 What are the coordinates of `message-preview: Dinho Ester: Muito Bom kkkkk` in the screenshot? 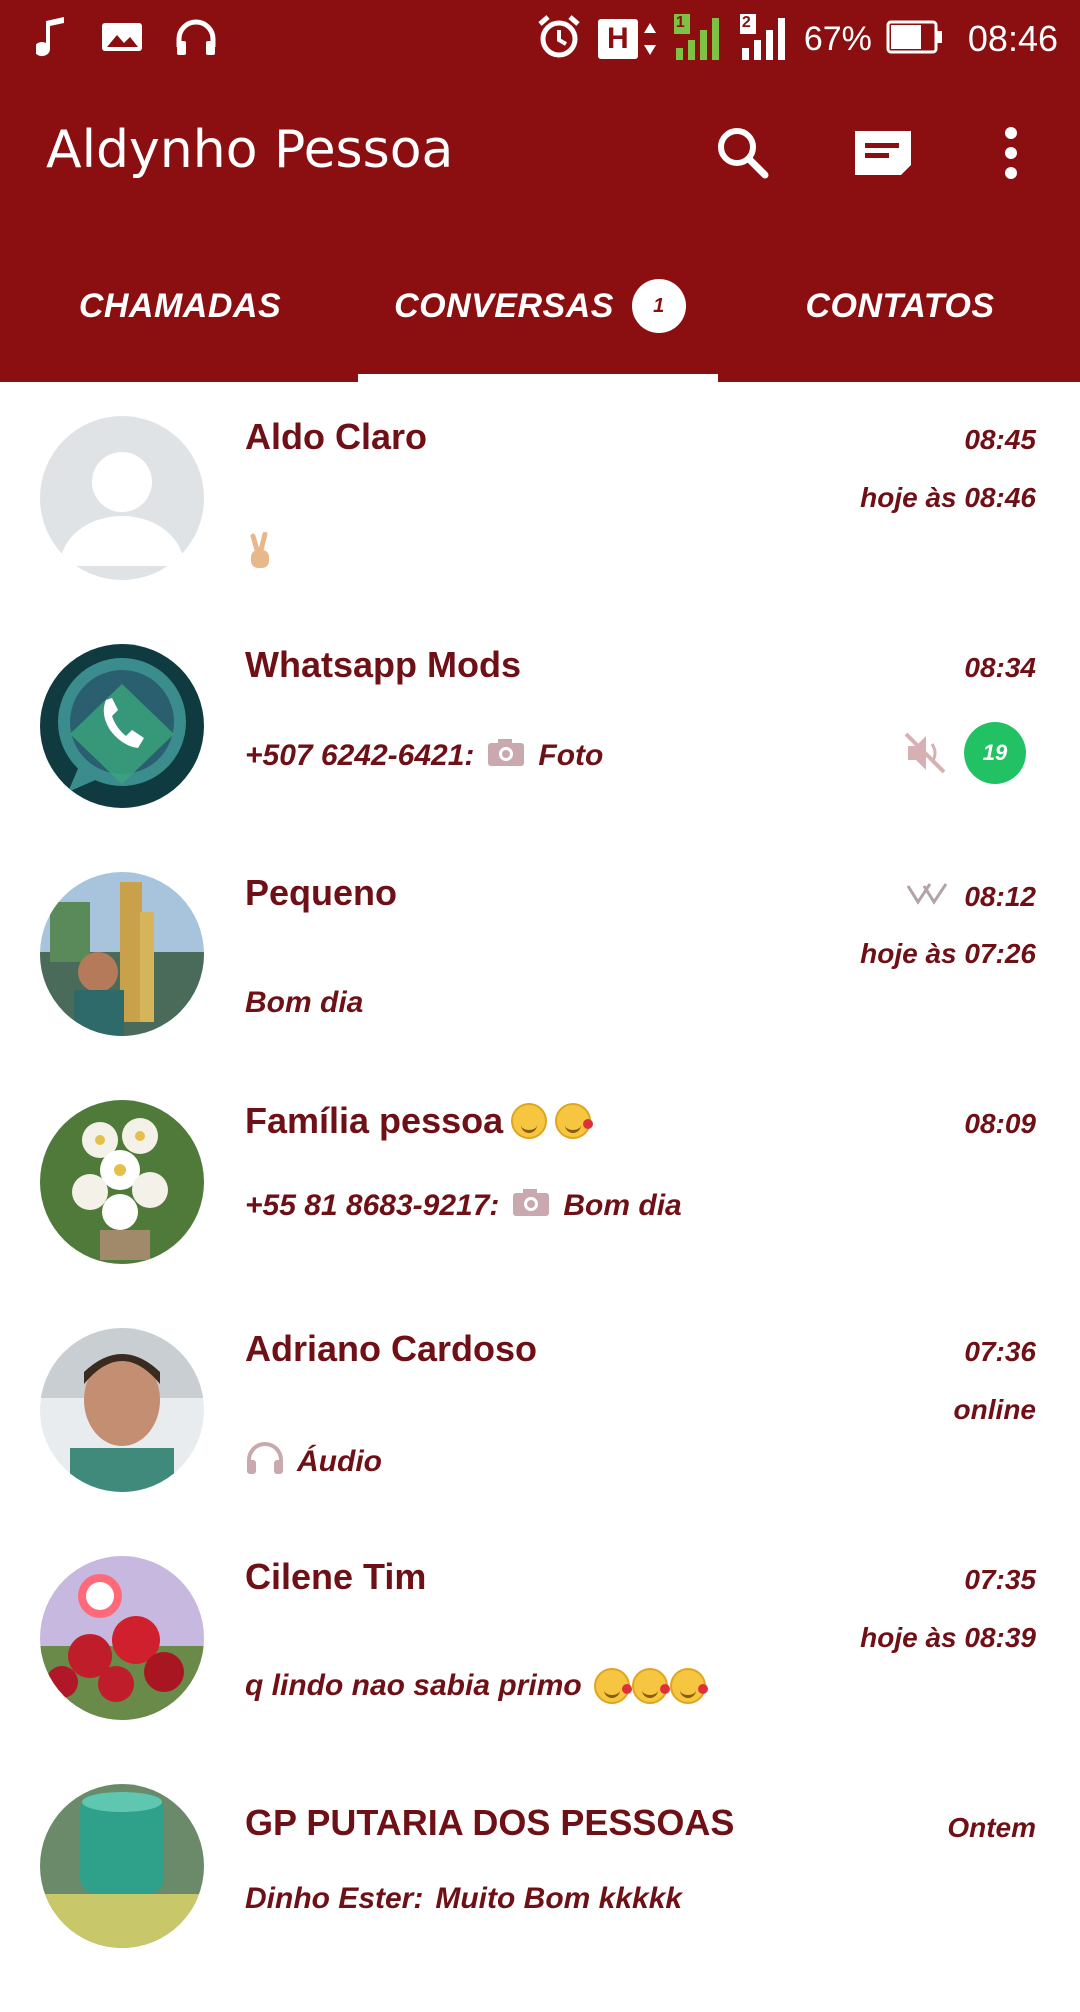 It's located at (463, 1899).